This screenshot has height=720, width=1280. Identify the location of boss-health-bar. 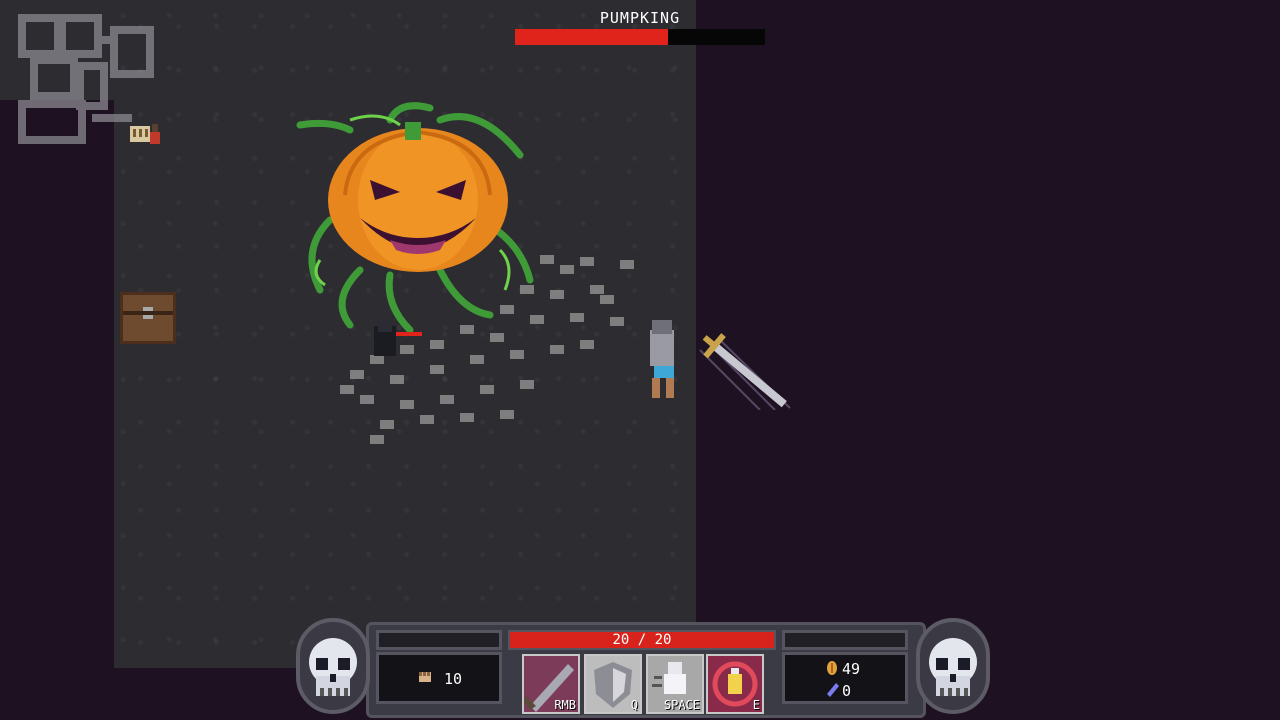
(640, 37).